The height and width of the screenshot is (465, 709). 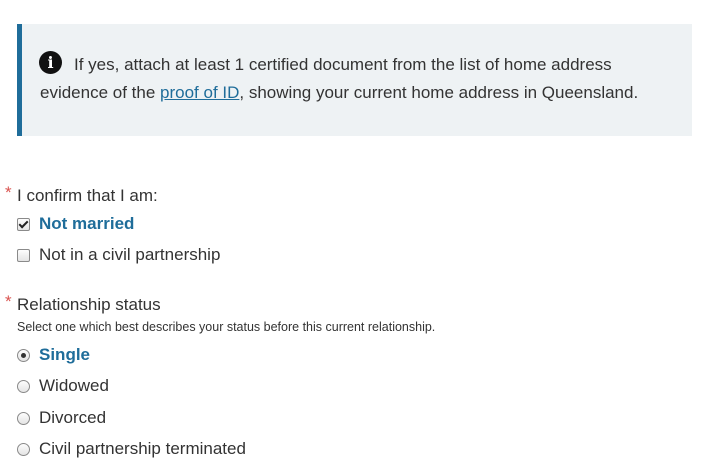 I want to click on radio-single: Single, so click(x=53, y=355).